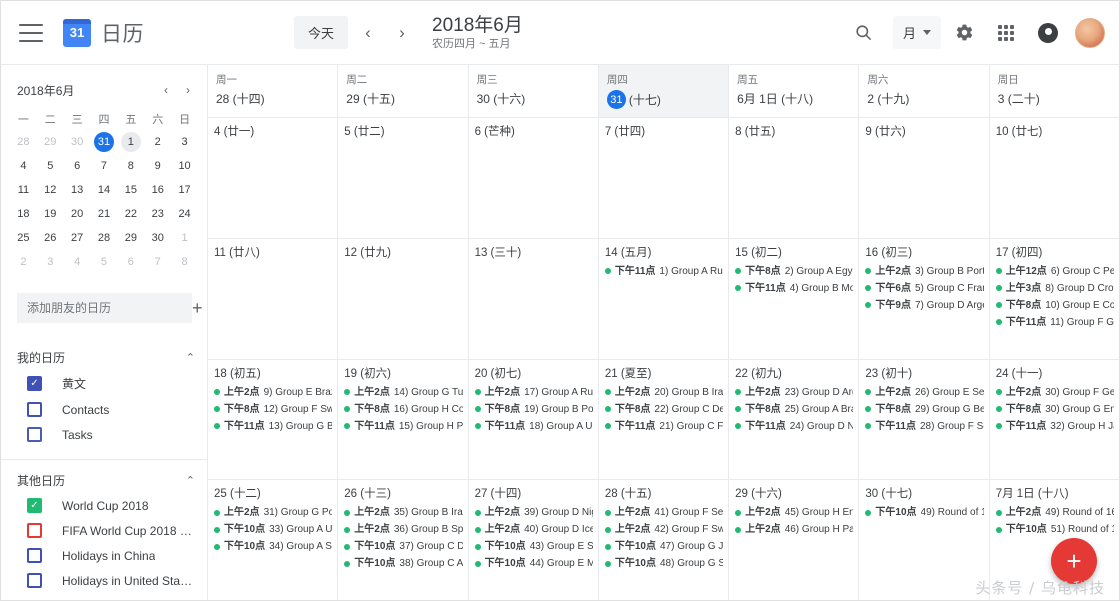 This screenshot has height=601, width=1120. Describe the element at coordinates (794, 271) in the screenshot. I see `calendar-event: 下午8点 2) Group A Egypt` at that location.